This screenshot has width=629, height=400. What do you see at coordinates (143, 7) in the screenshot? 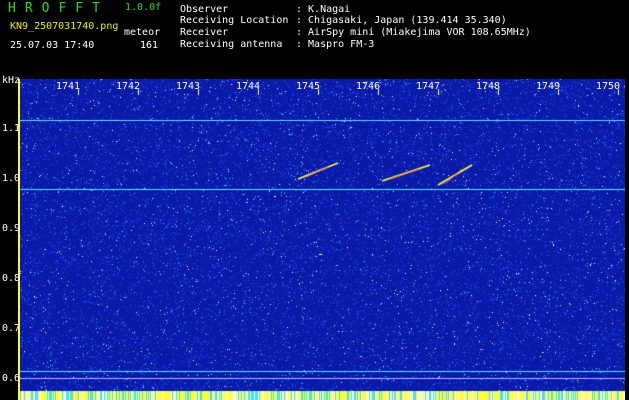
I see `app-version: 1.0.0f` at bounding box center [143, 7].